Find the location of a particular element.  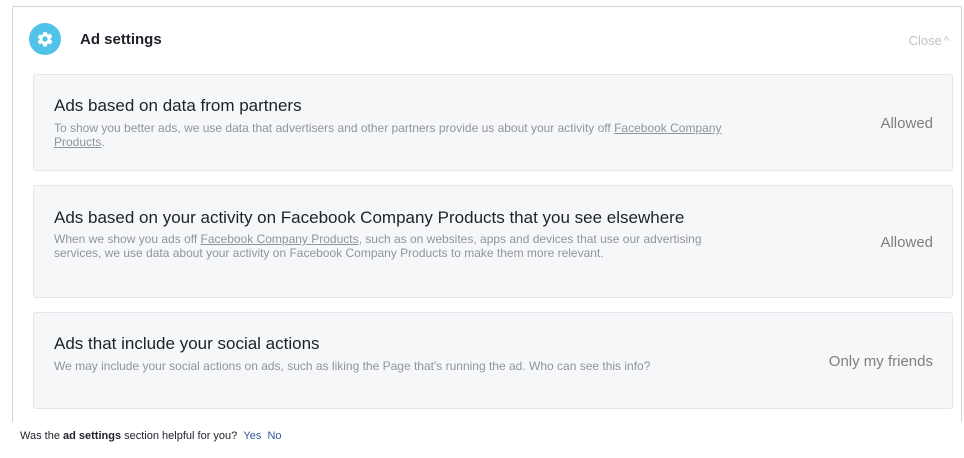

panel-header: Ad settings Close ^ is located at coordinates (487, 39).